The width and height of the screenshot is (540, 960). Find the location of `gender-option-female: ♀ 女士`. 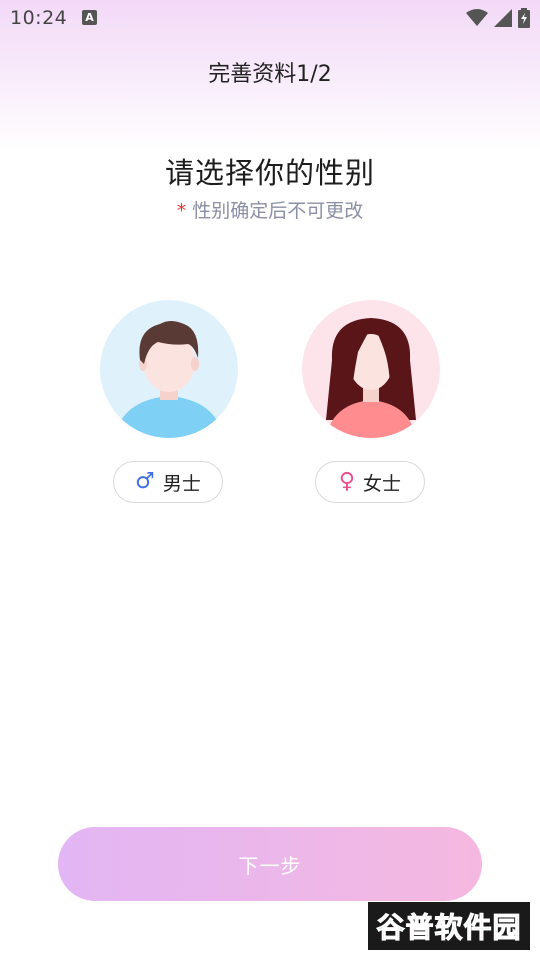

gender-option-female: ♀ 女士 is located at coordinates (372, 405).